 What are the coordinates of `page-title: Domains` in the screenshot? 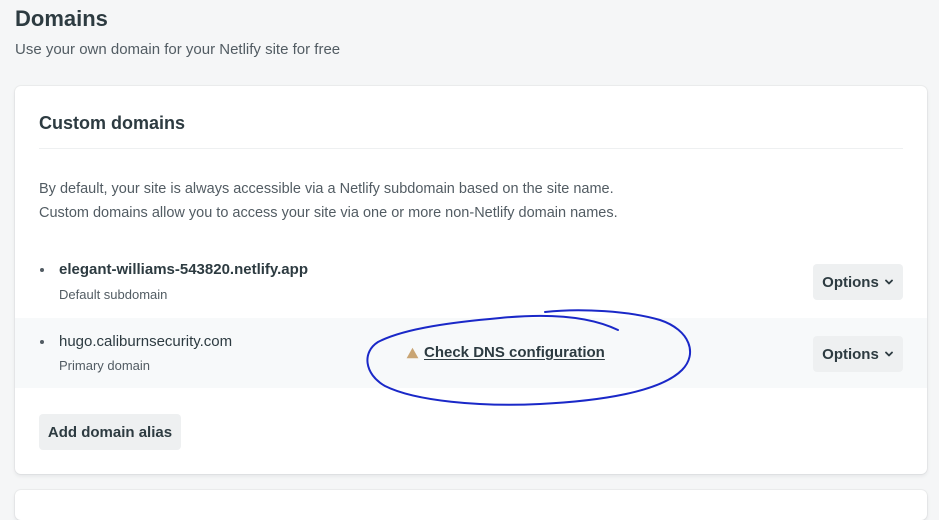 It's located at (61, 18).